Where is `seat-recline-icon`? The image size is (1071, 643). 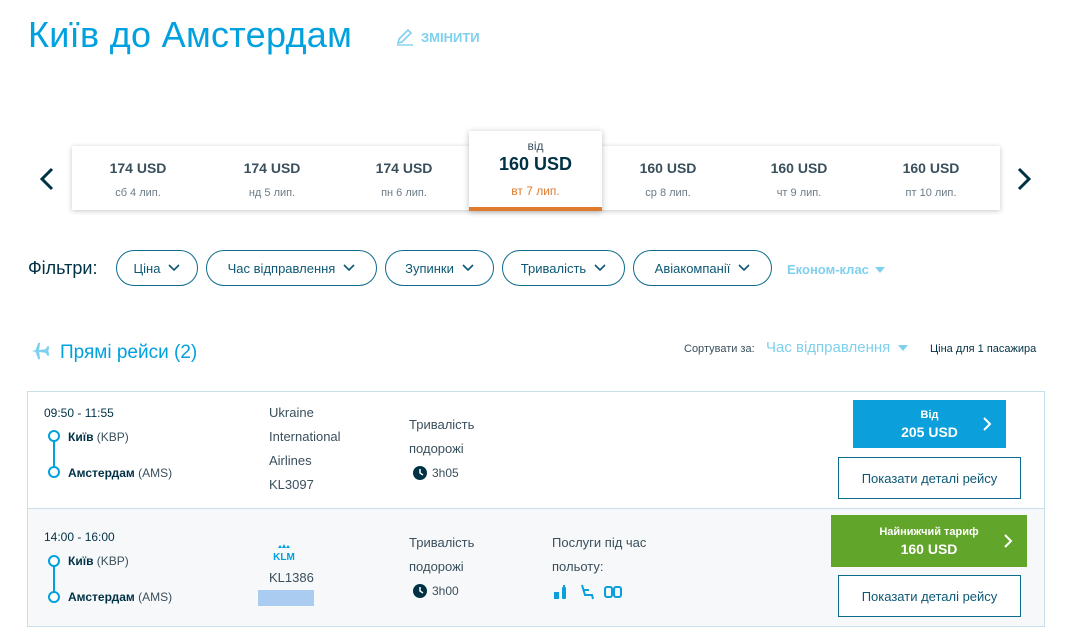 seat-recline-icon is located at coordinates (587, 592).